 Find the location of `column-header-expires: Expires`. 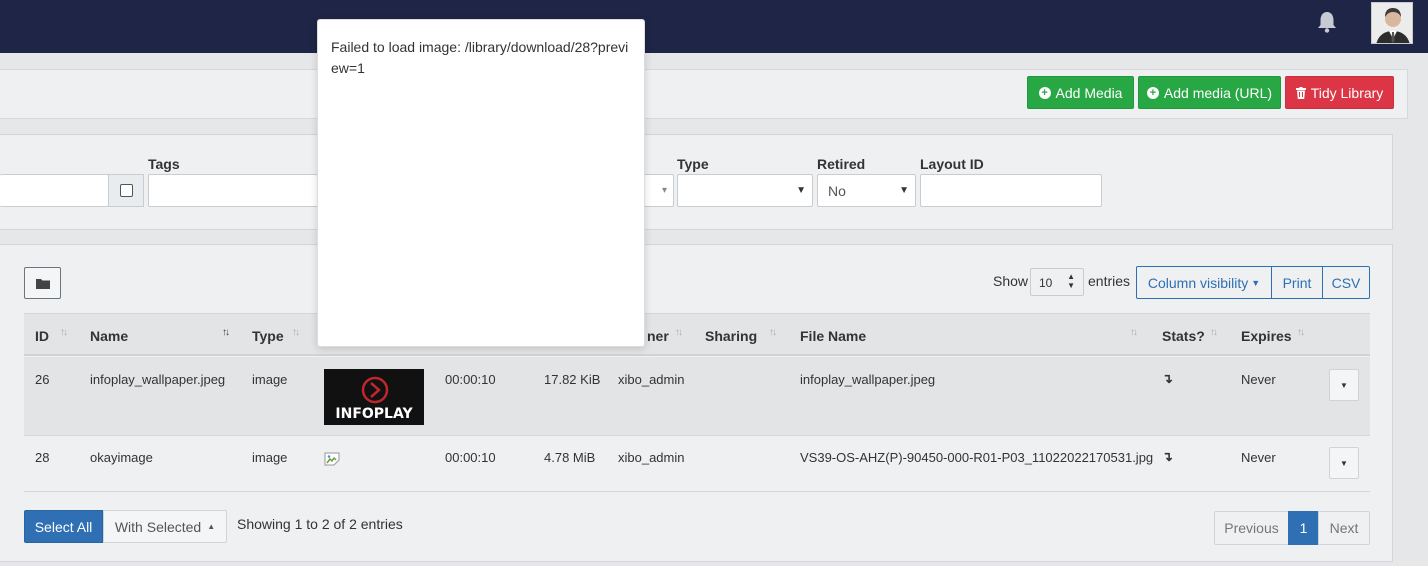

column-header-expires: Expires is located at coordinates (1266, 336).